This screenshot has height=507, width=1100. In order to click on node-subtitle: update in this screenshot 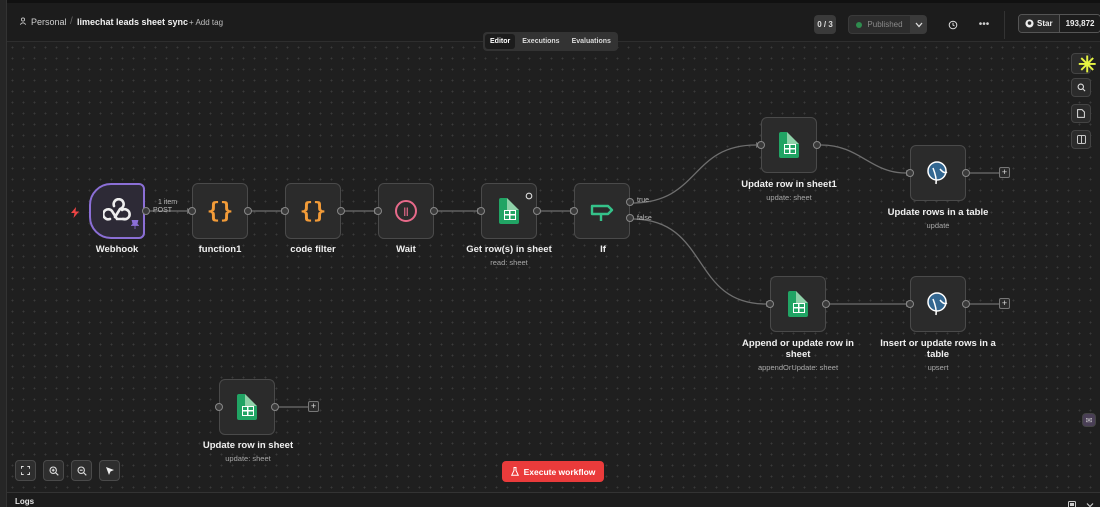, I will do `click(938, 225)`.